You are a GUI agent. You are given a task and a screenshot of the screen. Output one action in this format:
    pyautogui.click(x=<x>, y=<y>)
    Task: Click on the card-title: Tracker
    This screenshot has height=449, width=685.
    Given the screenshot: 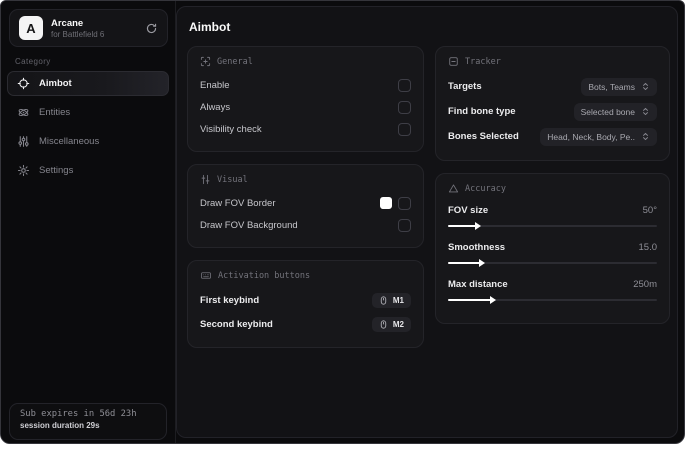 What is the action you would take?
    pyautogui.click(x=483, y=61)
    